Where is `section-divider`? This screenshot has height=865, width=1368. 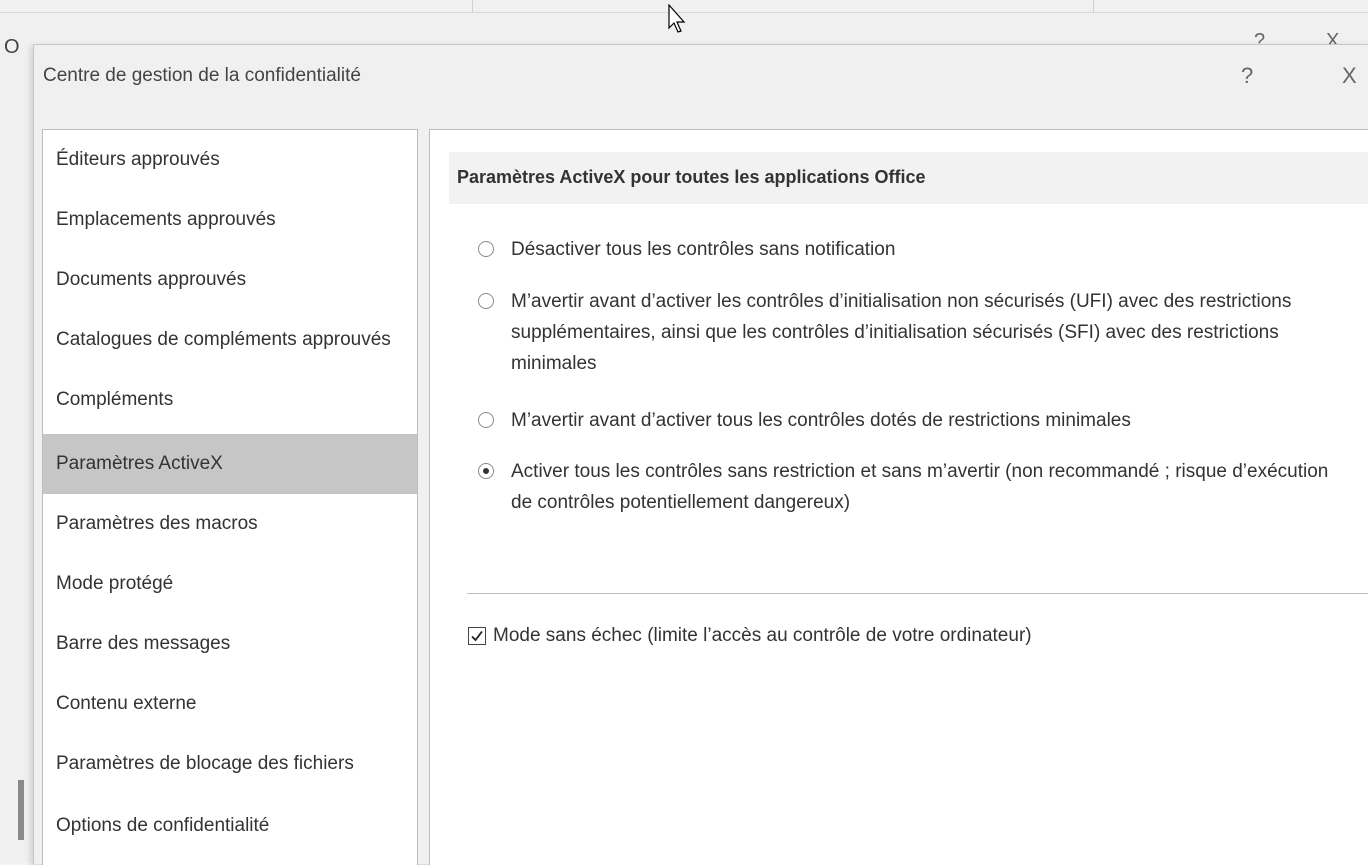
section-divider is located at coordinates (917, 593).